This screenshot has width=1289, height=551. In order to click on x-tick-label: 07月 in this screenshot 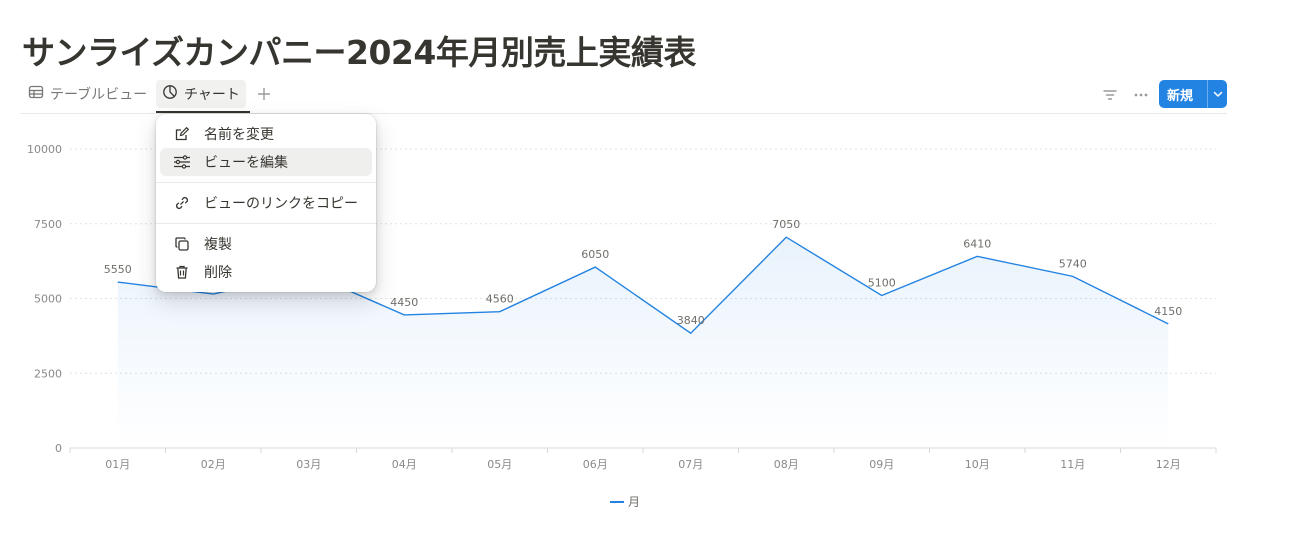, I will do `click(690, 464)`.